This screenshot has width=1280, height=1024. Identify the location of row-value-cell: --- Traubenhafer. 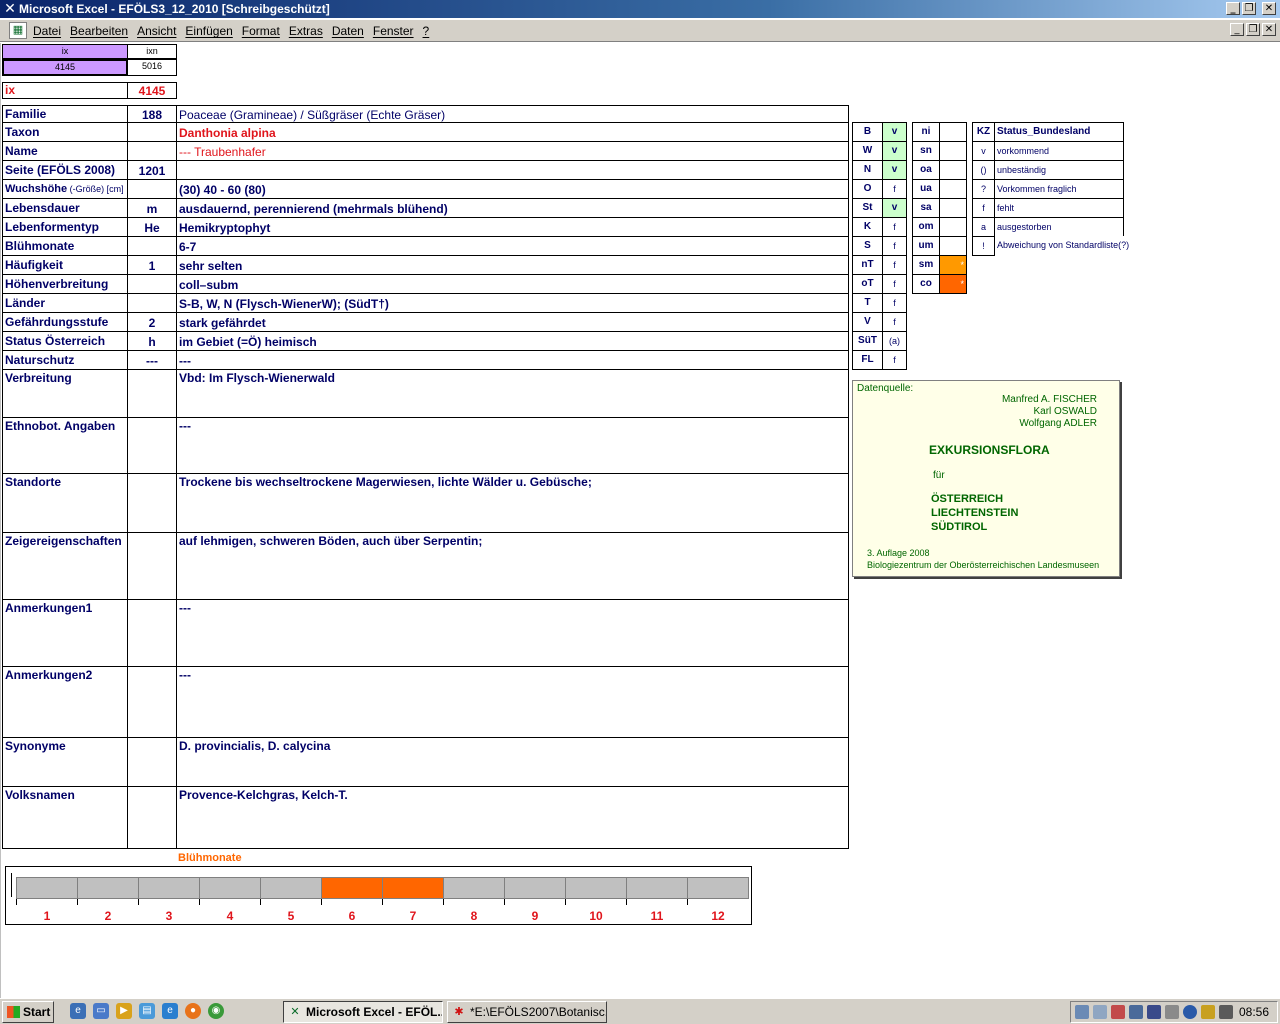
(512, 151).